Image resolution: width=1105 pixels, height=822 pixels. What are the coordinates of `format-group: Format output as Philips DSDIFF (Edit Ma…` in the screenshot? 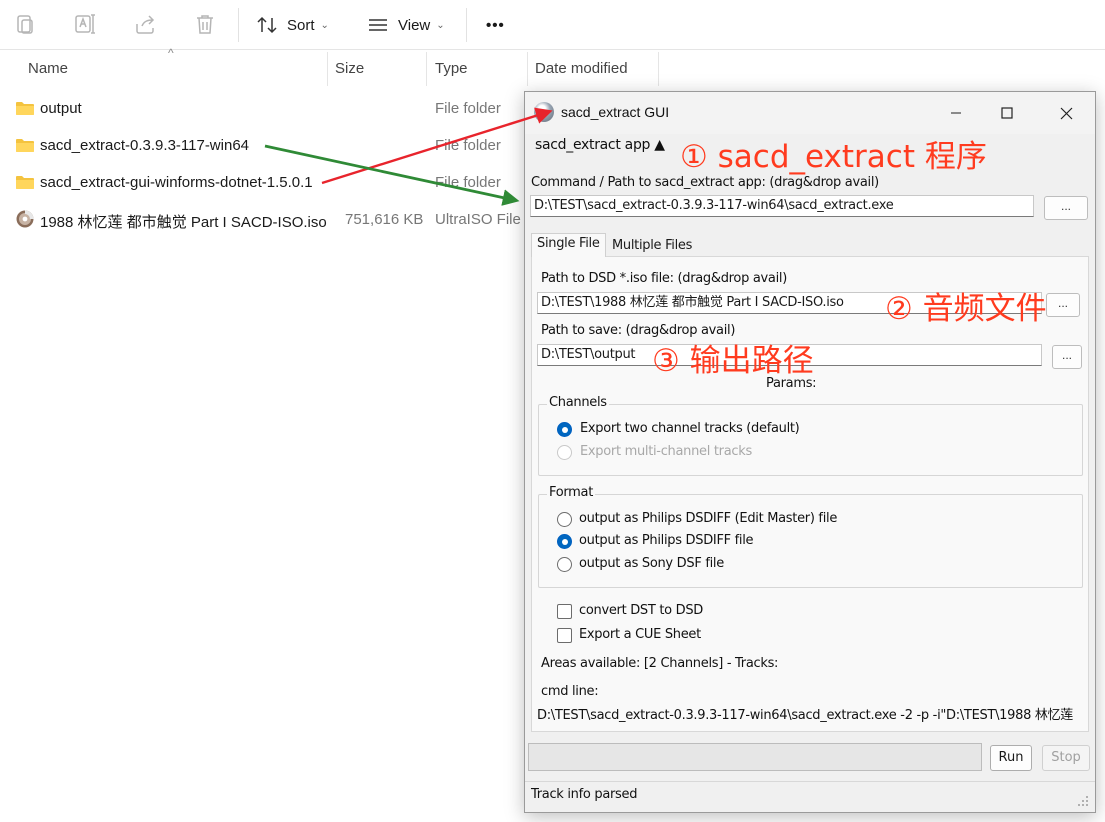 It's located at (810, 536).